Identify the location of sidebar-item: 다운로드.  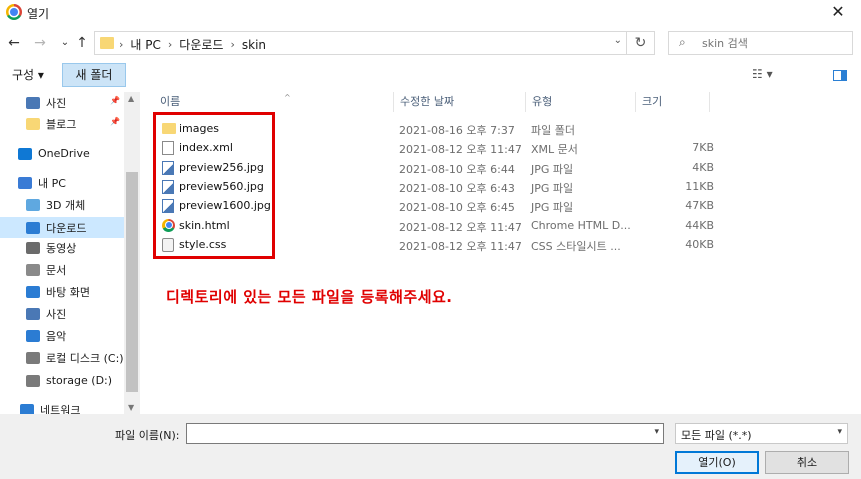
(62, 227).